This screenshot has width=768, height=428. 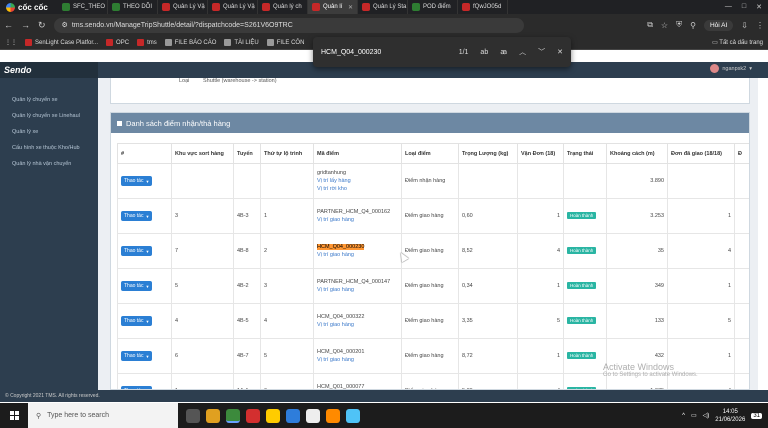 I want to click on translate-icon: ⧉, so click(x=650, y=25).